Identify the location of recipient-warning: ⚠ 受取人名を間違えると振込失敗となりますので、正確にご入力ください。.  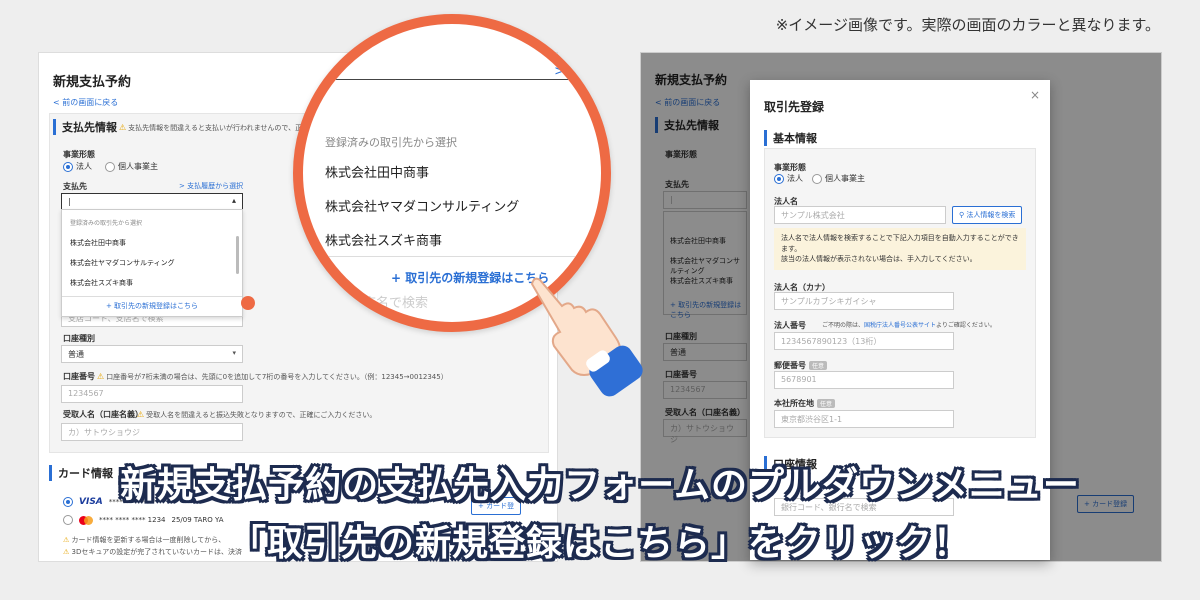
(257, 414).